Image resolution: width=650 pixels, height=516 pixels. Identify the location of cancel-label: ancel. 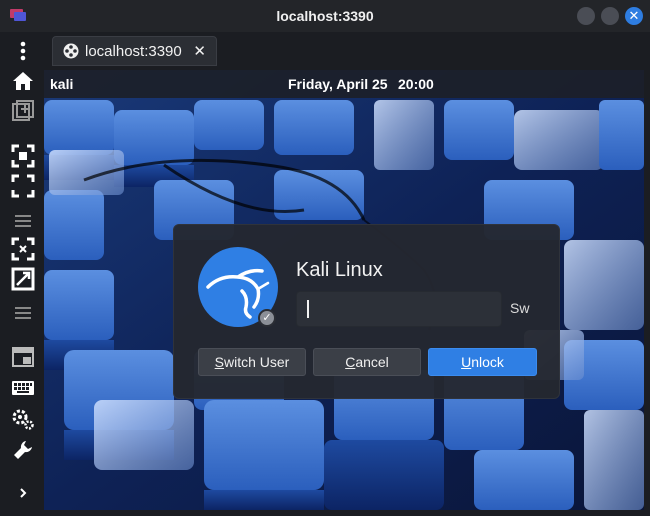
(372, 362).